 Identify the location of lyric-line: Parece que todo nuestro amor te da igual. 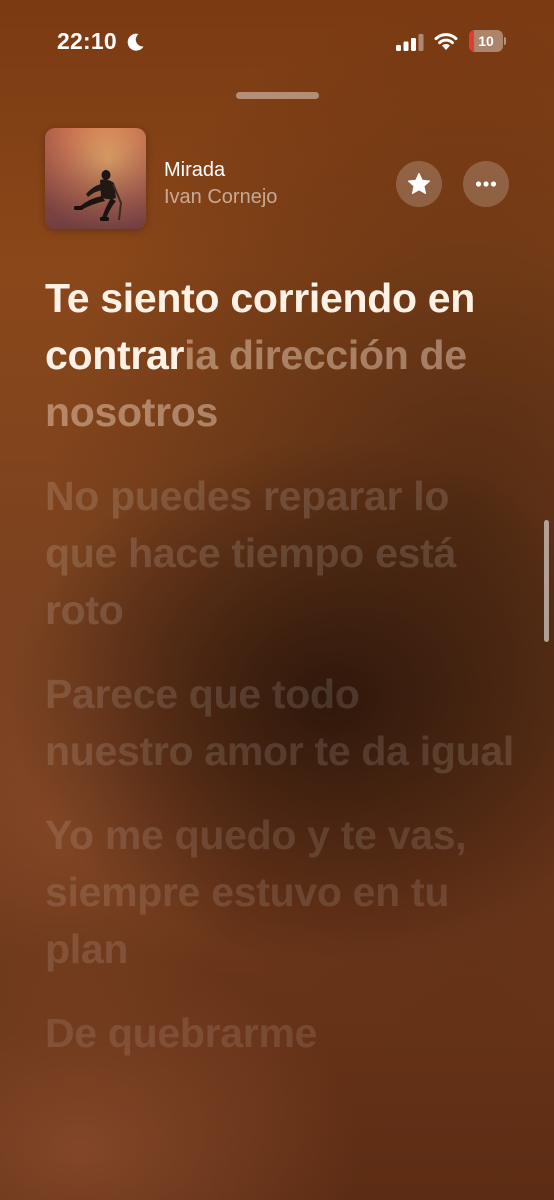
(280, 723).